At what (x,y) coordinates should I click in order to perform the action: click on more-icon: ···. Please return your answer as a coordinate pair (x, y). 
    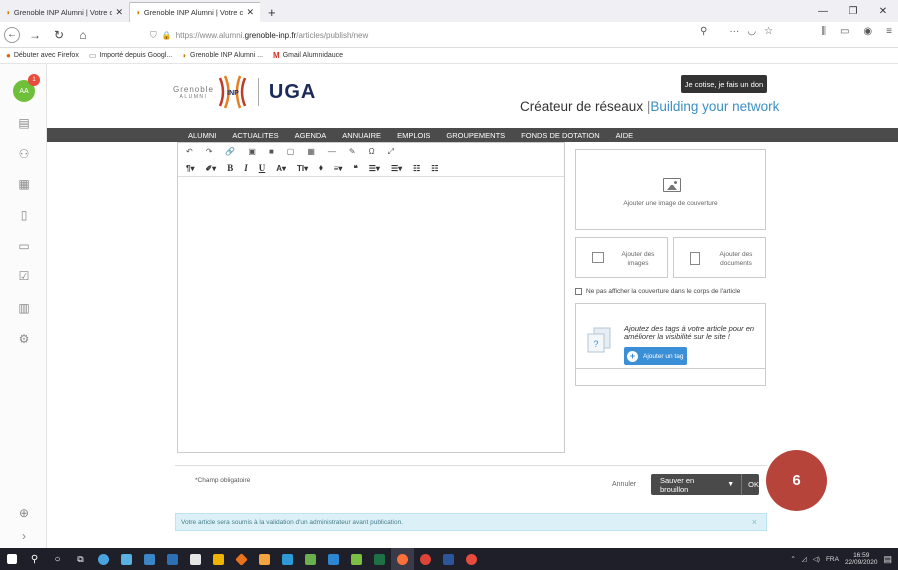
    Looking at the image, I should click on (734, 31).